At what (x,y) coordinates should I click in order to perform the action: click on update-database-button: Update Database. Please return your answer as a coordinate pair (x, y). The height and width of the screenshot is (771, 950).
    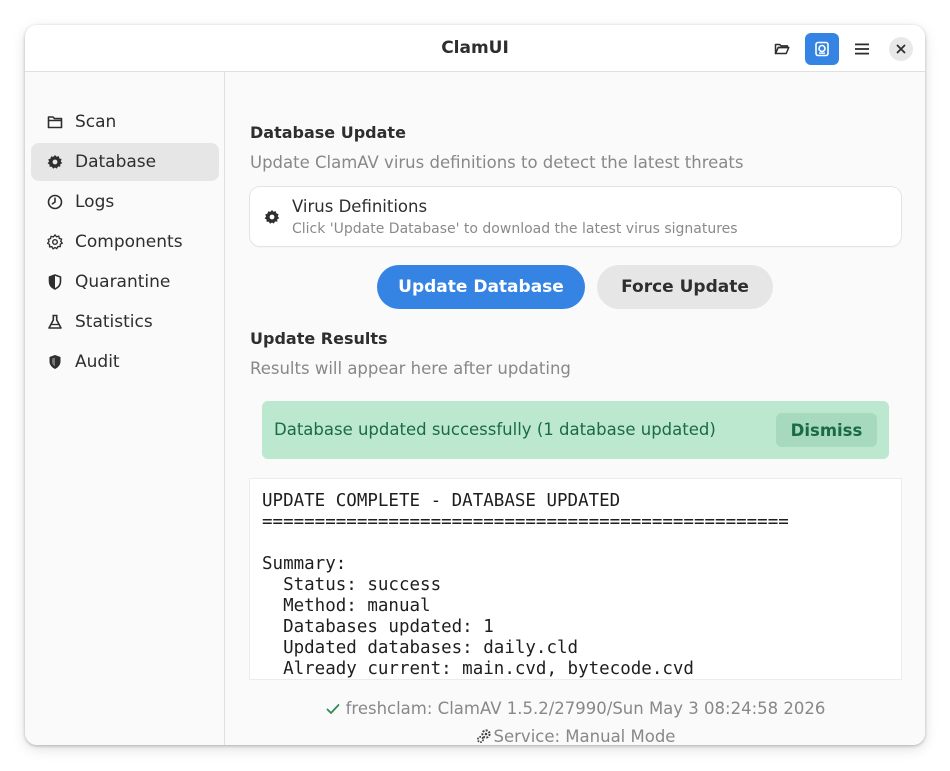
    Looking at the image, I should click on (481, 287).